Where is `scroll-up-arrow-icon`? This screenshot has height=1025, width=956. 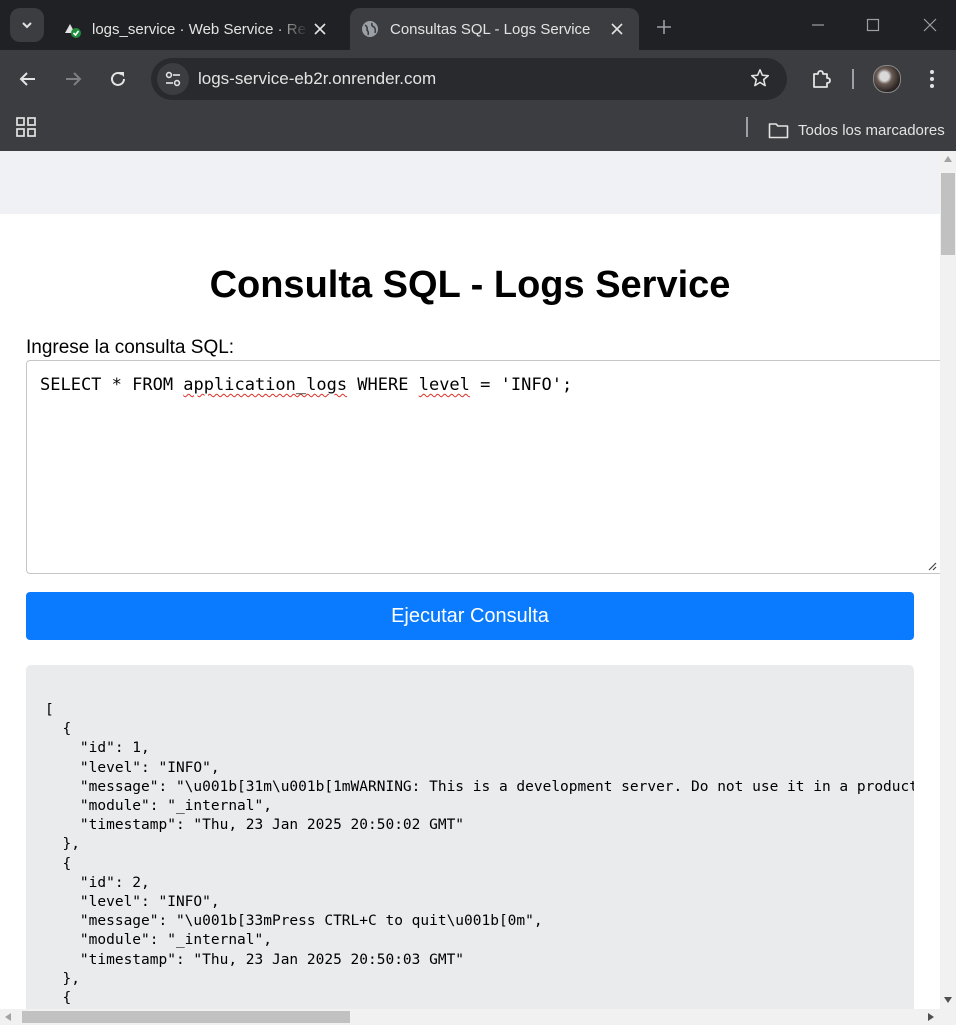 scroll-up-arrow-icon is located at coordinates (948, 159).